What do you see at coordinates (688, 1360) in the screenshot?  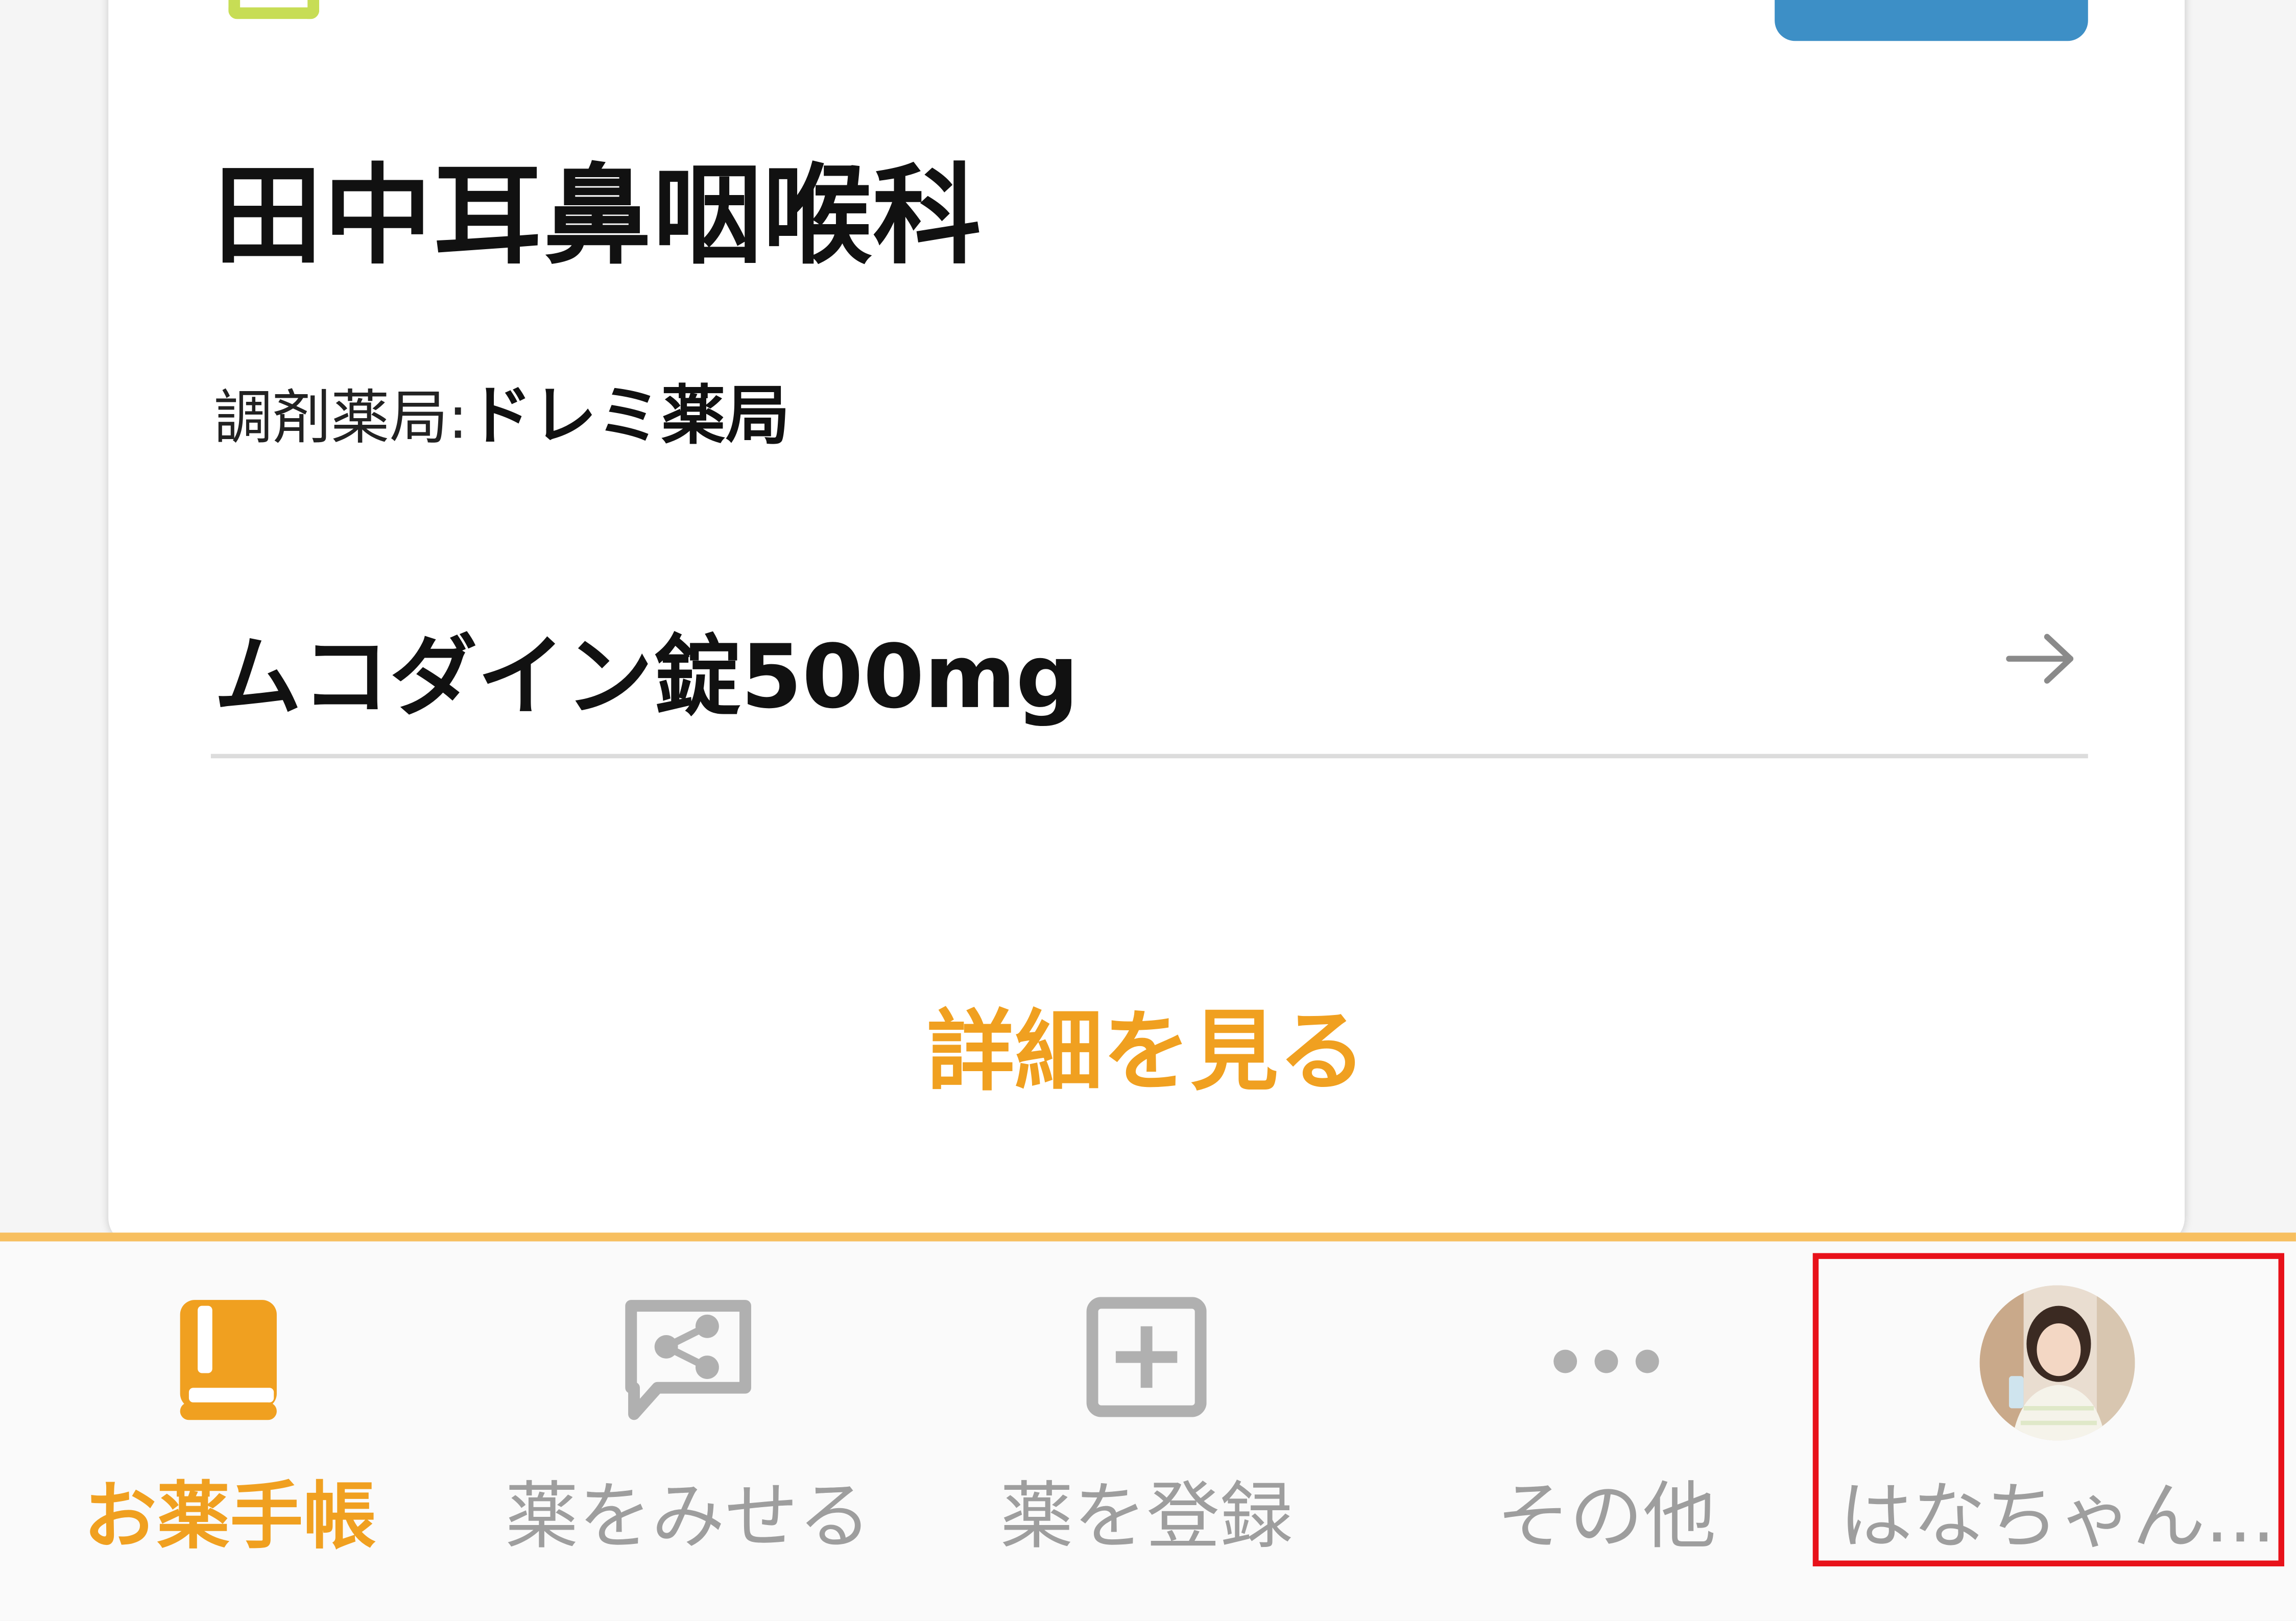 I see `share-icon` at bounding box center [688, 1360].